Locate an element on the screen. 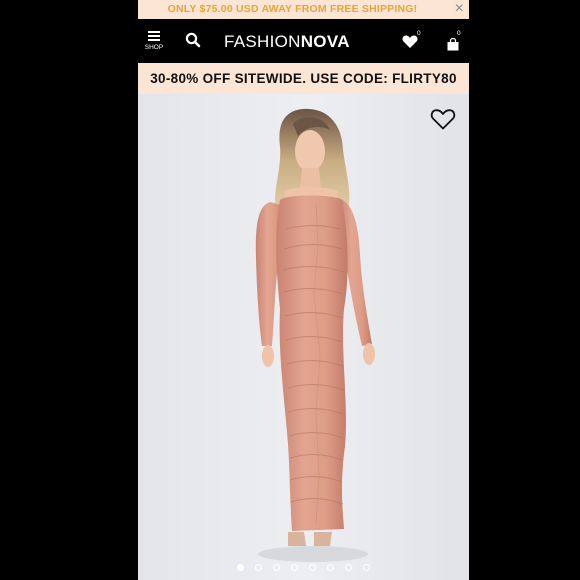 Image resolution: width=580 pixels, height=580 pixels. shop-menu-button: SHOP is located at coordinates (154, 42).